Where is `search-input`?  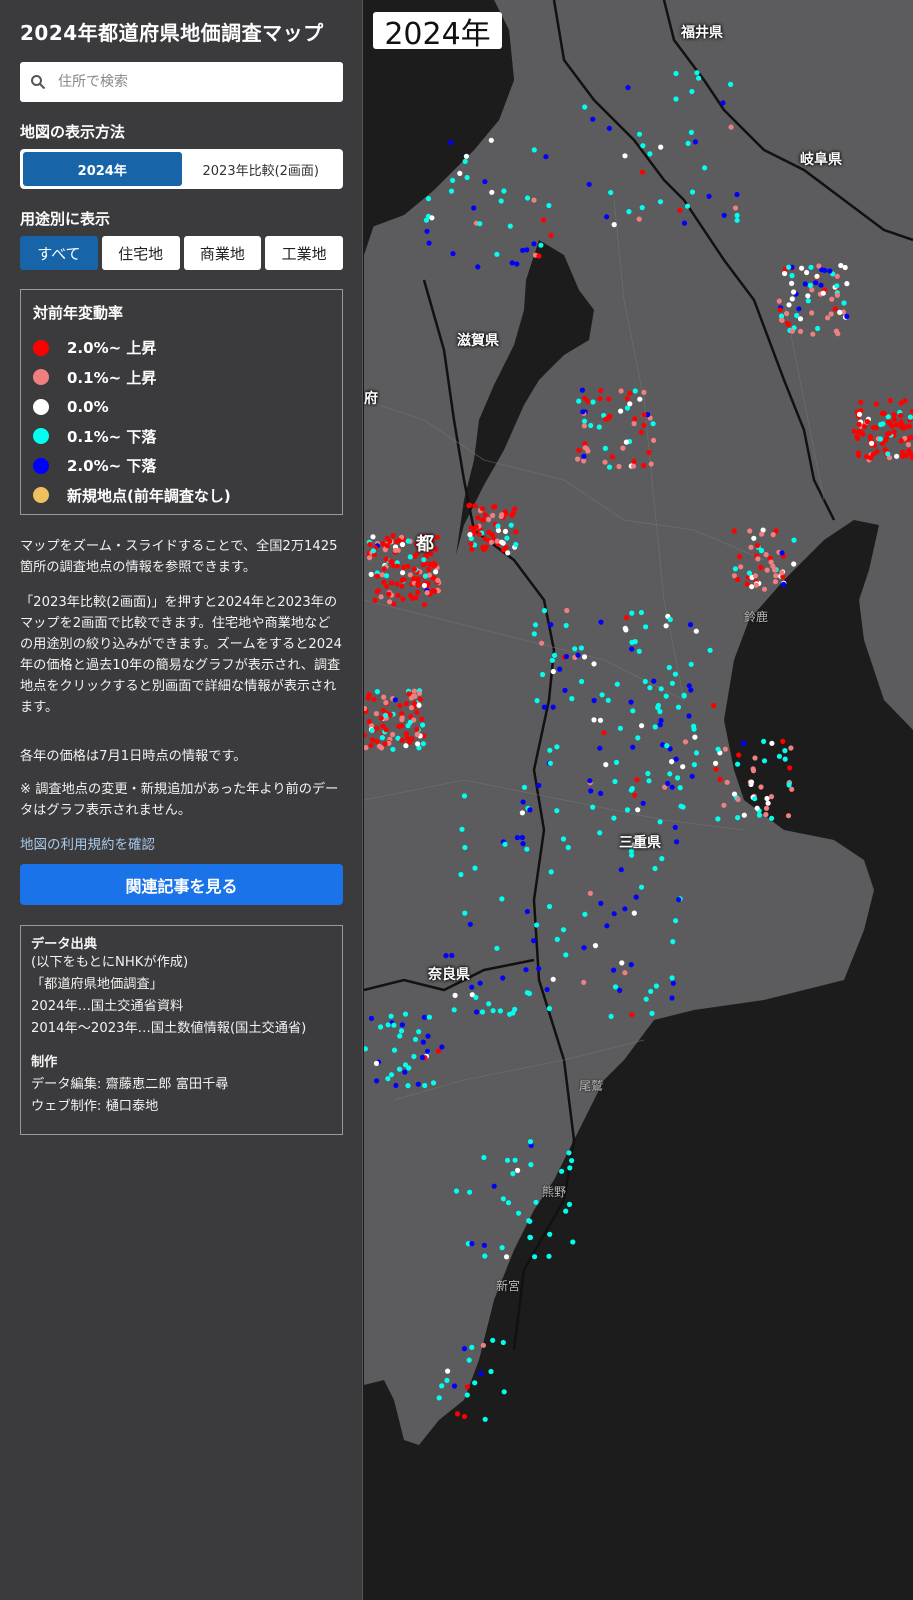 search-input is located at coordinates (193, 82).